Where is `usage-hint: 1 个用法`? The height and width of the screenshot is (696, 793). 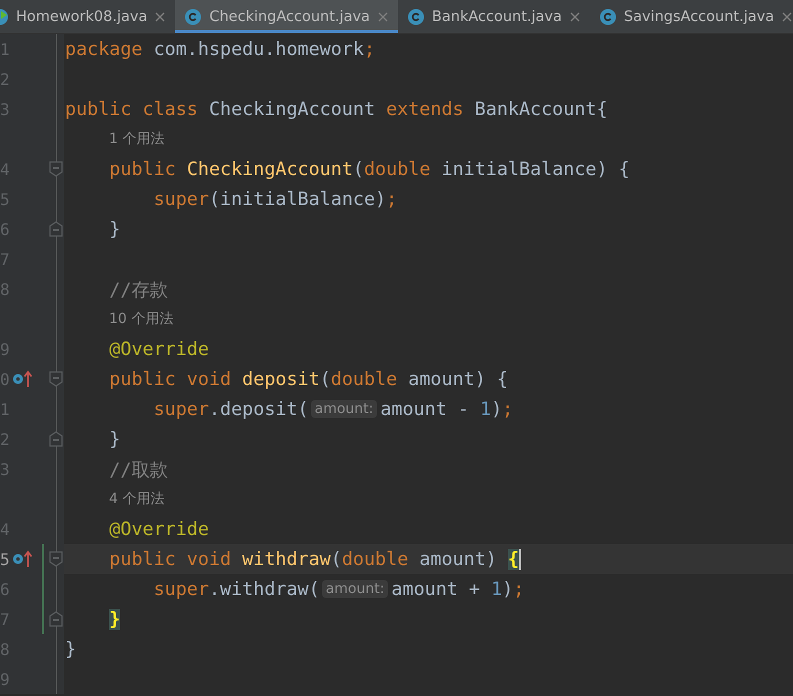
usage-hint: 1 个用法 is located at coordinates (114, 139).